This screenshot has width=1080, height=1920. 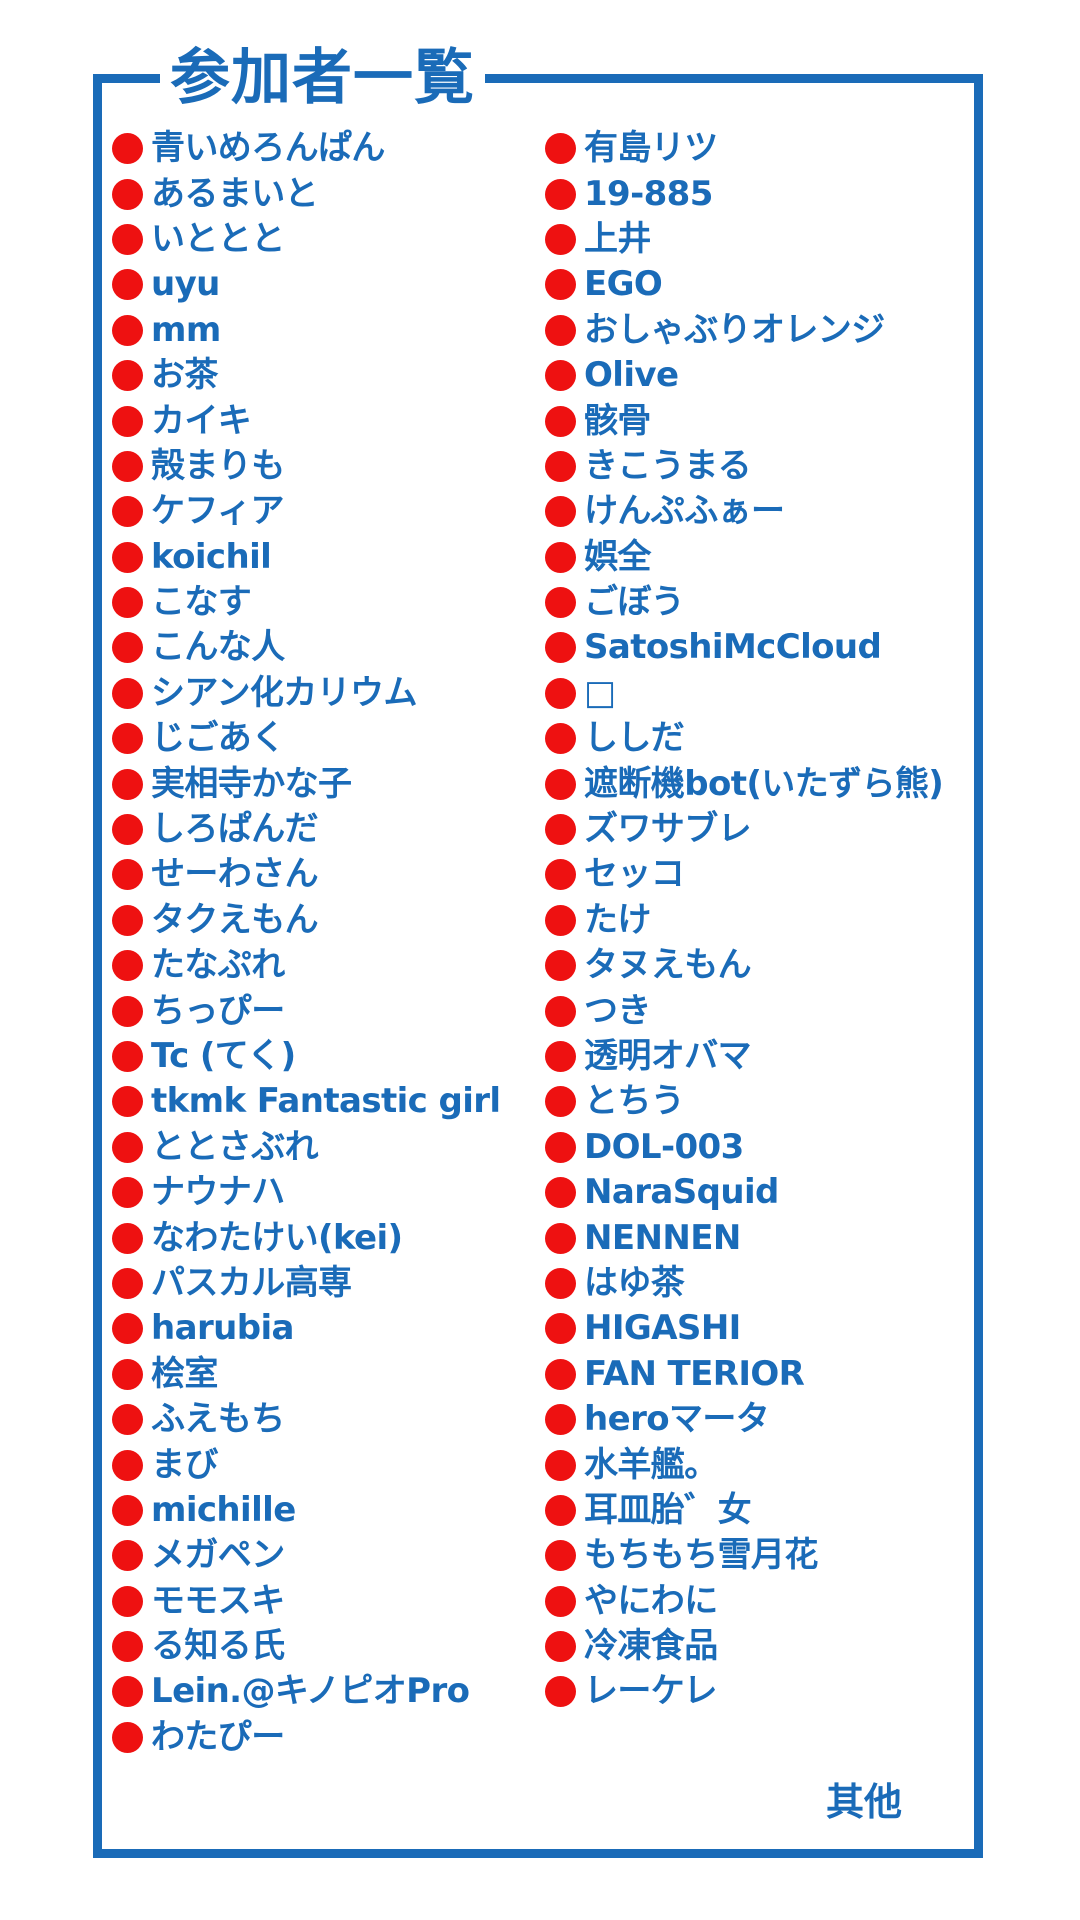 I want to click on participant-item: NaraSquid, so click(x=760, y=1192).